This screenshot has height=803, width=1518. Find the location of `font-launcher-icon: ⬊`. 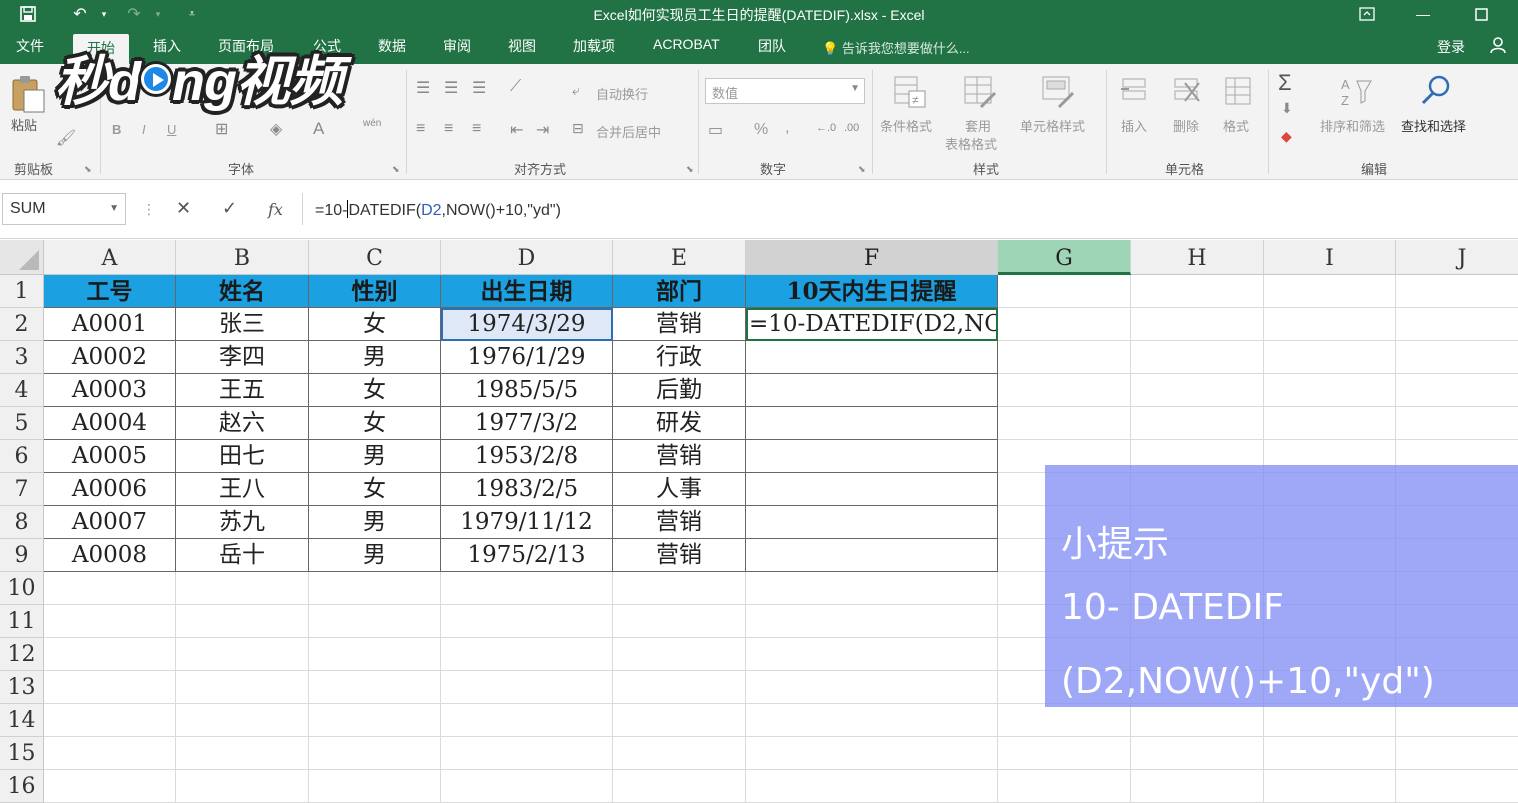

font-launcher-icon: ⬊ is located at coordinates (396, 169).